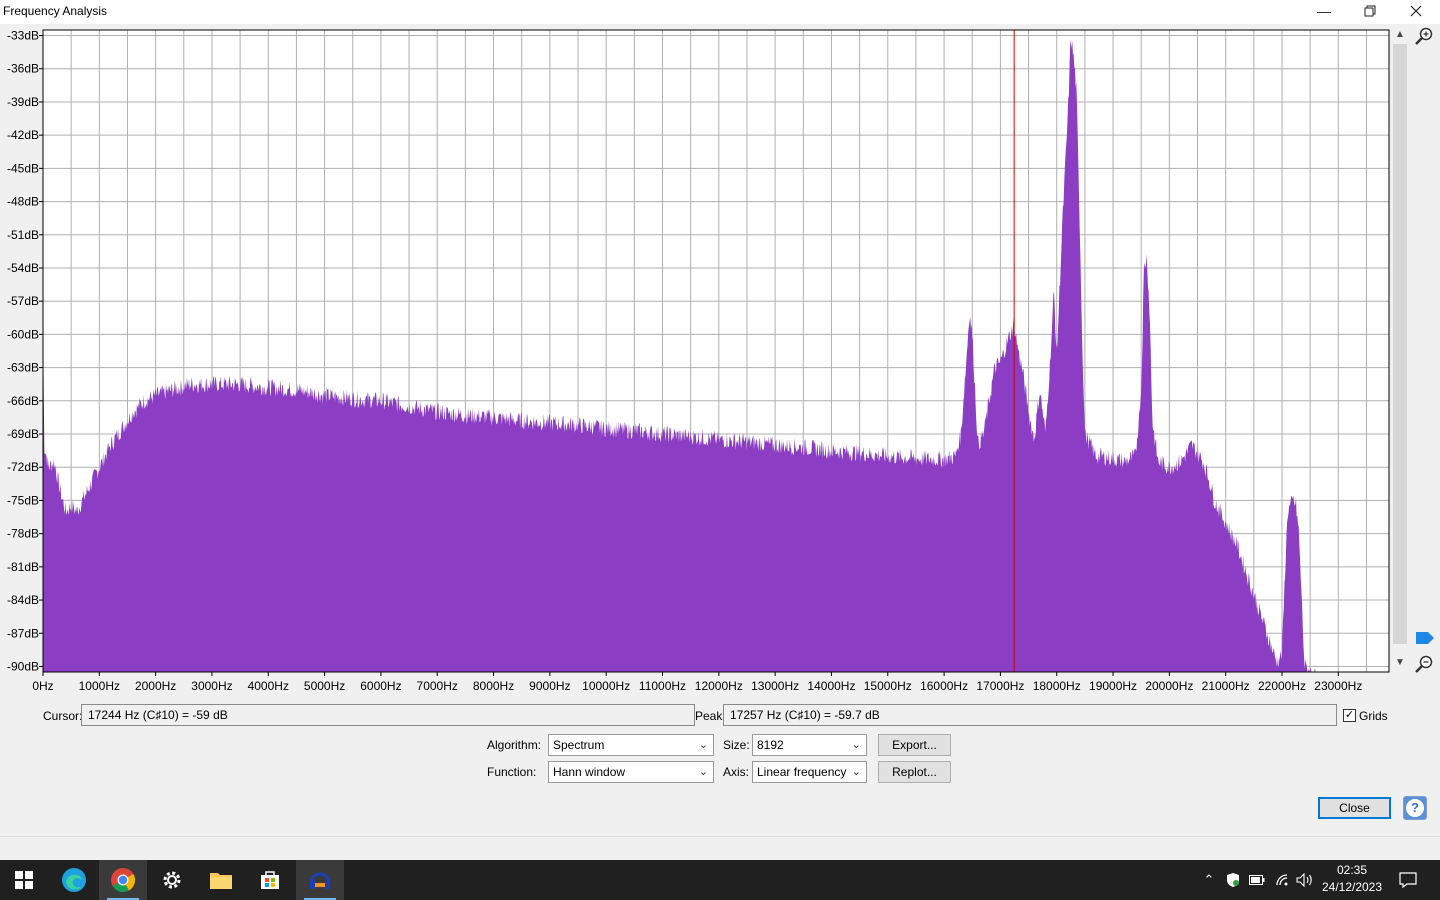  I want to click on x-tick-label: 23000Hz, so click(1338, 686).